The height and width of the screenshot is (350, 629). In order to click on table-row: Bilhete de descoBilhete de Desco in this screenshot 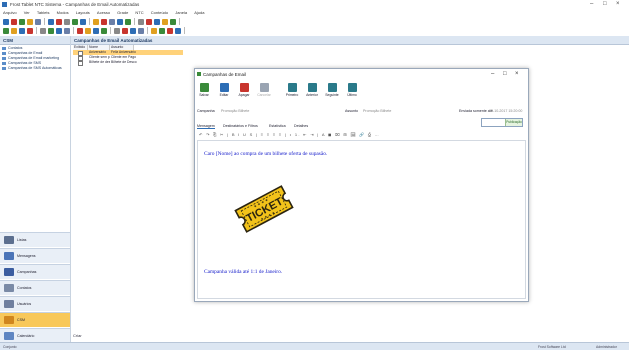, I will do `click(128, 63)`.